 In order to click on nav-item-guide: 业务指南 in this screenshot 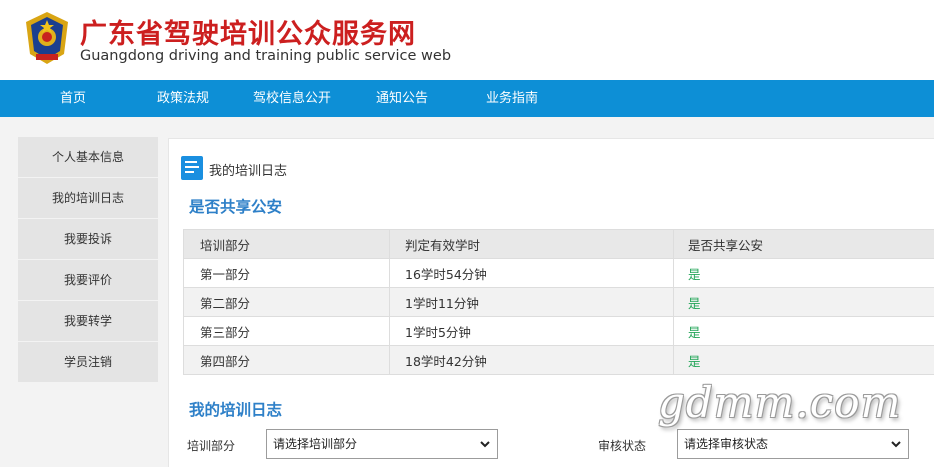, I will do `click(512, 98)`.